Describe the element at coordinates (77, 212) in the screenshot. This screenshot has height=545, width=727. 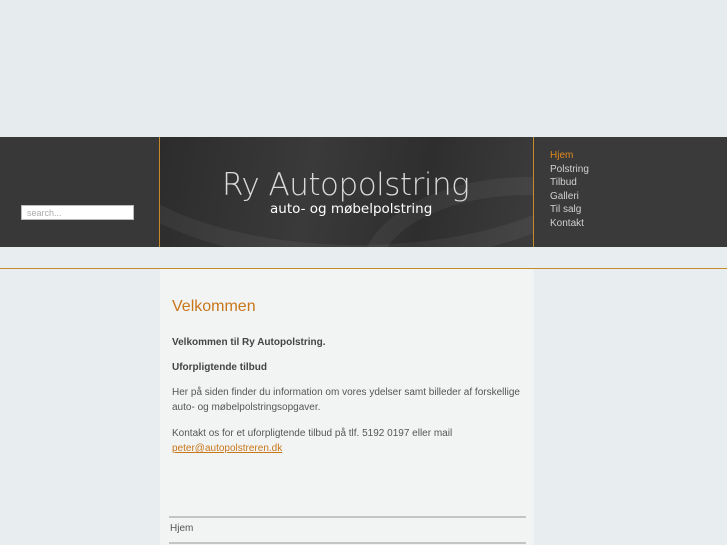
I see `search-input` at that location.